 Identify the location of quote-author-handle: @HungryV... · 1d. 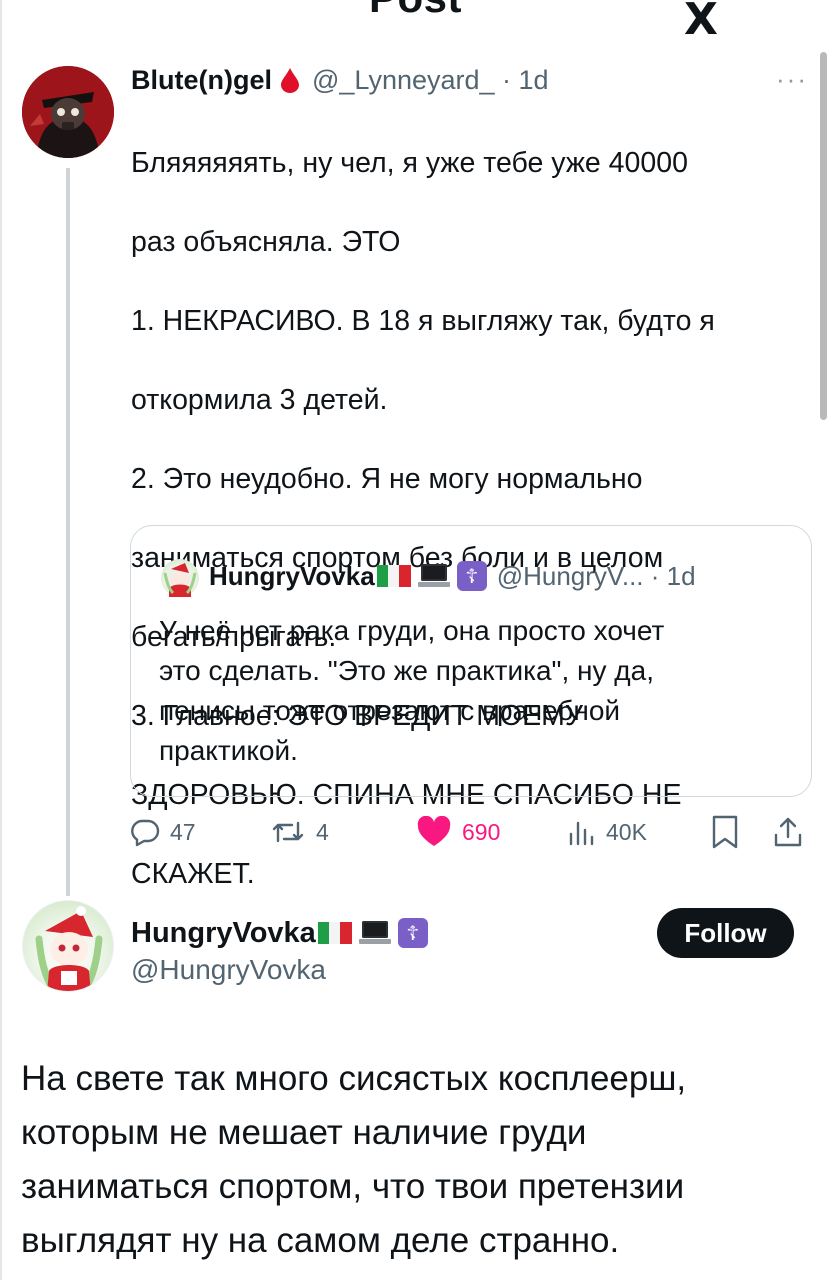
(596, 576).